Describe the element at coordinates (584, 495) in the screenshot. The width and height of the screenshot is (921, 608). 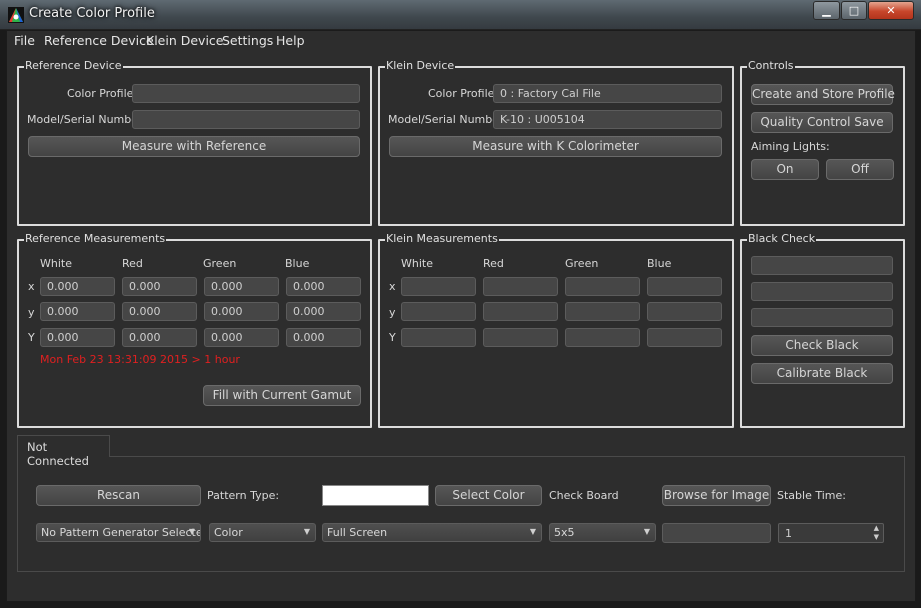
I see `check-board-label: Check Board` at that location.